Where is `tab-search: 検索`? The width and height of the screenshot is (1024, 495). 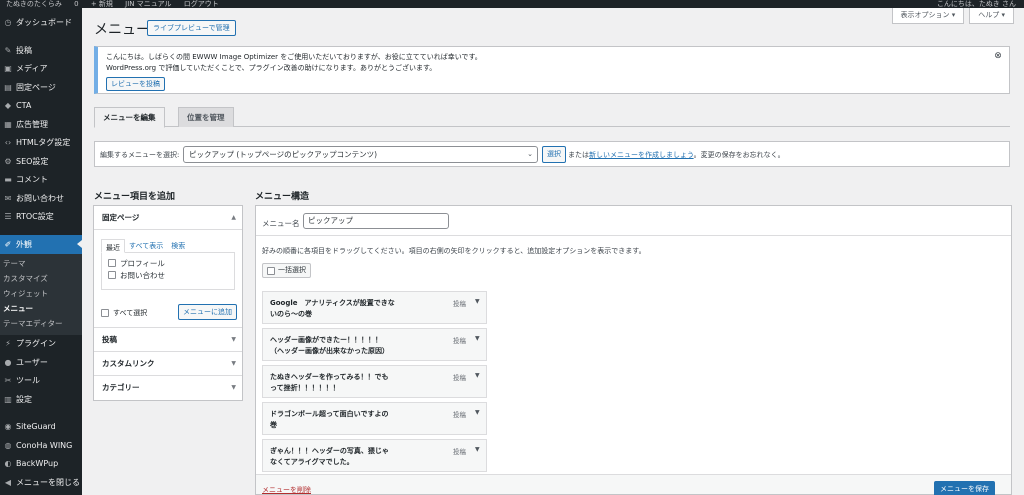
tab-search: 検索 is located at coordinates (178, 245).